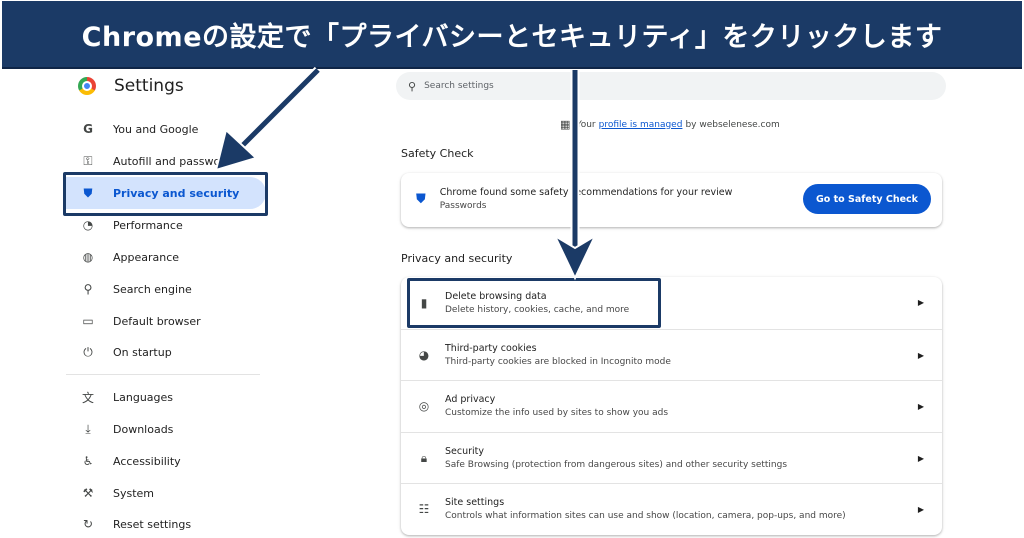  Describe the element at coordinates (88, 524) in the screenshot. I see `reset-icon: ↻` at that location.